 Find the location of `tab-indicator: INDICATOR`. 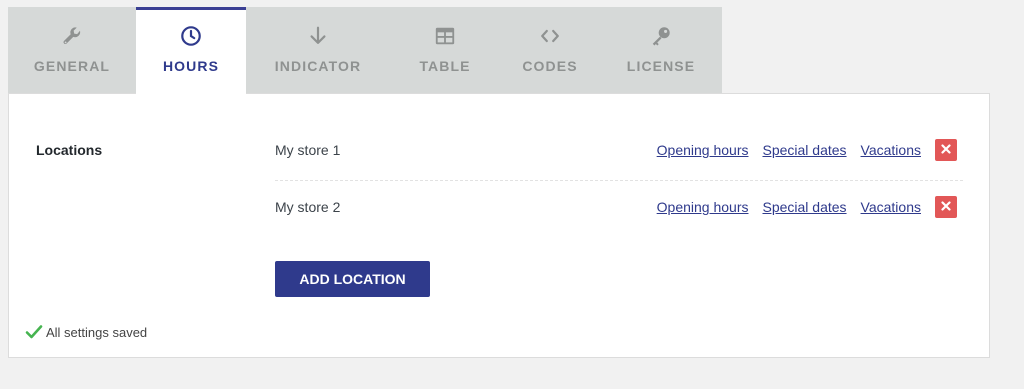

tab-indicator: INDICATOR is located at coordinates (318, 50).